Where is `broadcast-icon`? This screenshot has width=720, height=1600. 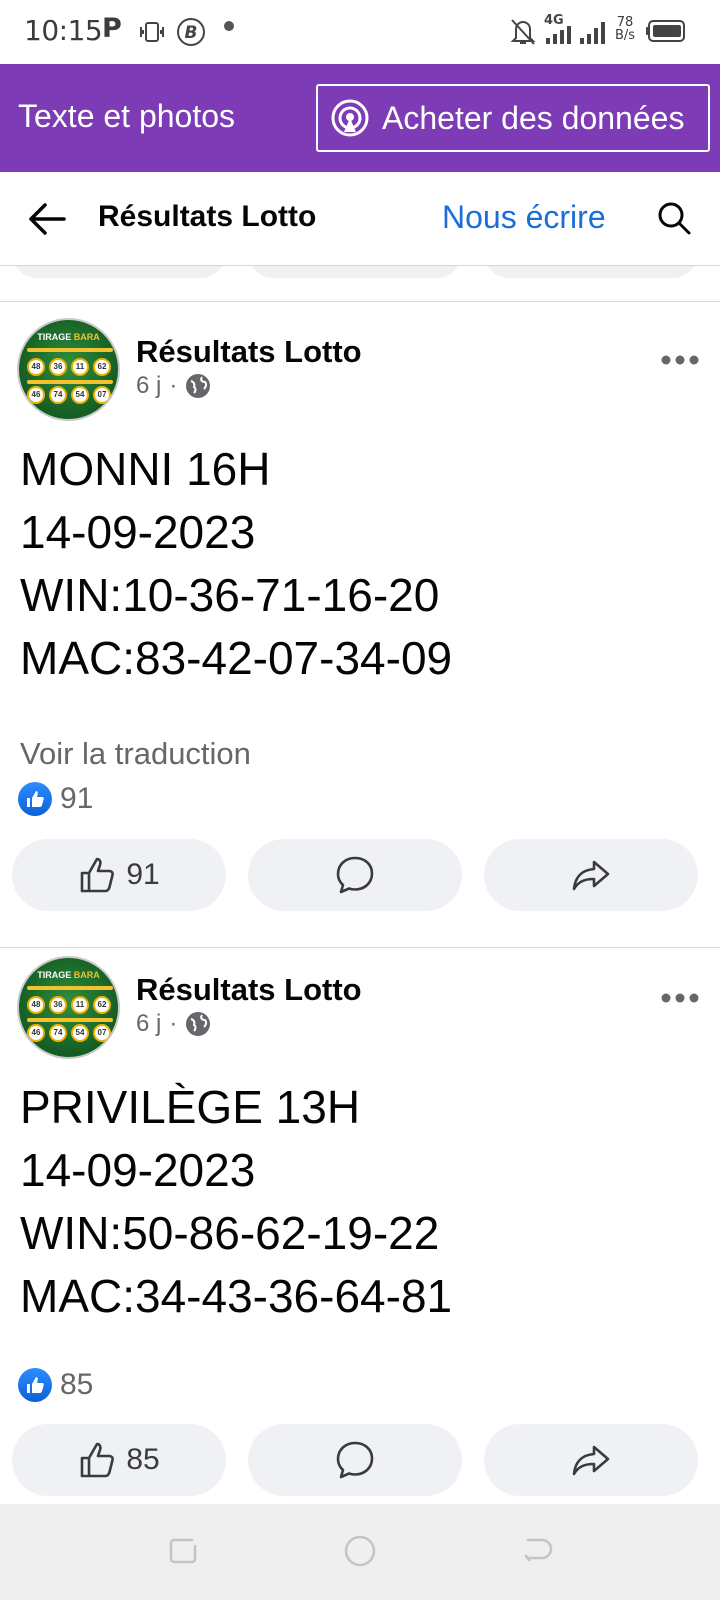 broadcast-icon is located at coordinates (350, 118).